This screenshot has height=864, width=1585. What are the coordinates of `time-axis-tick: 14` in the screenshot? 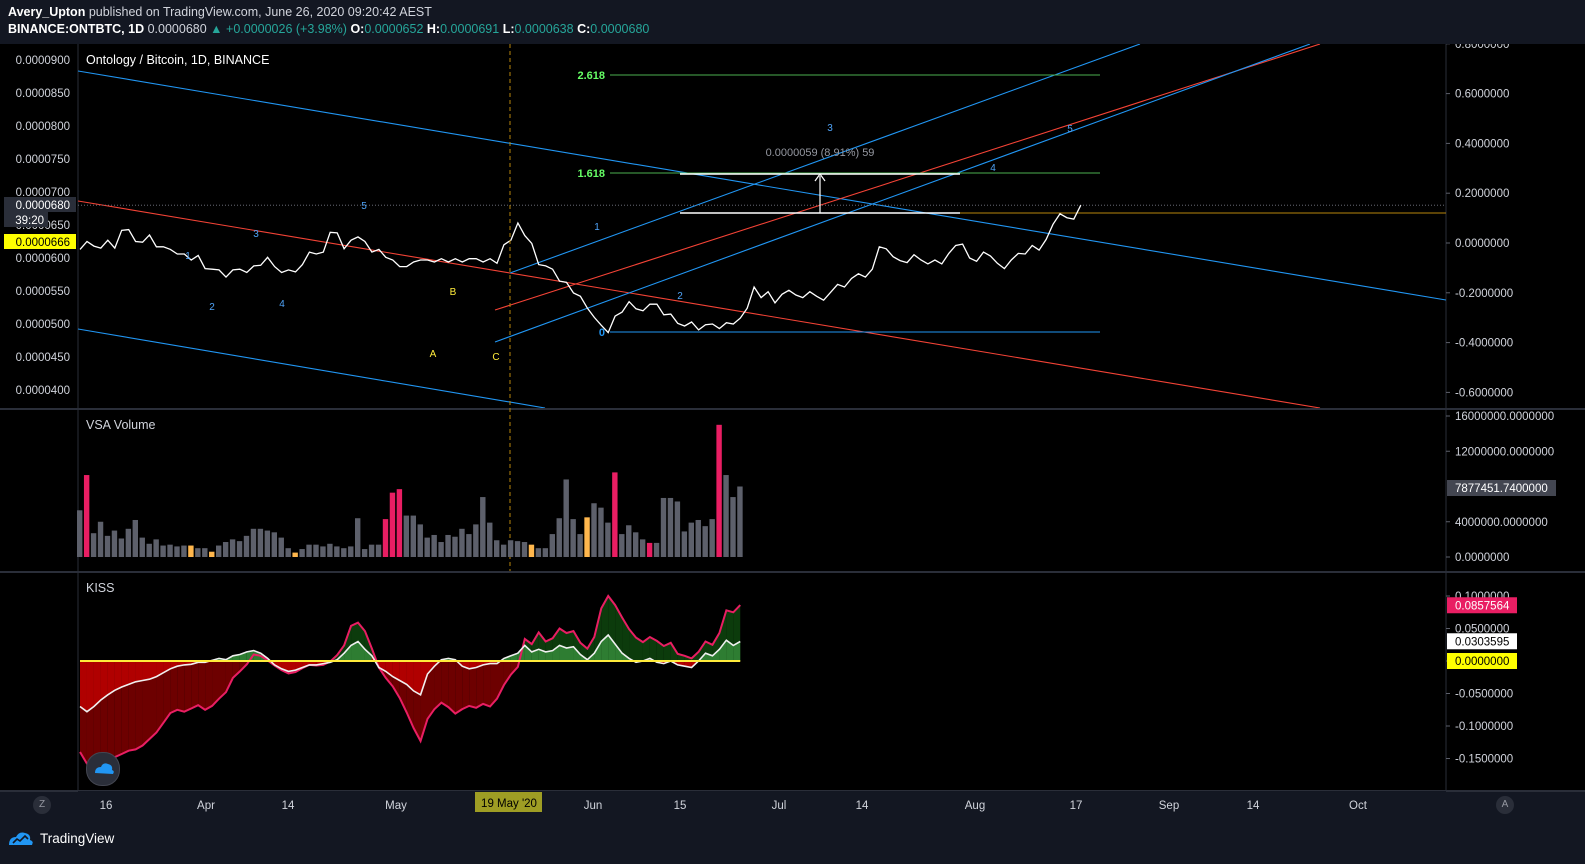 It's located at (862, 806).